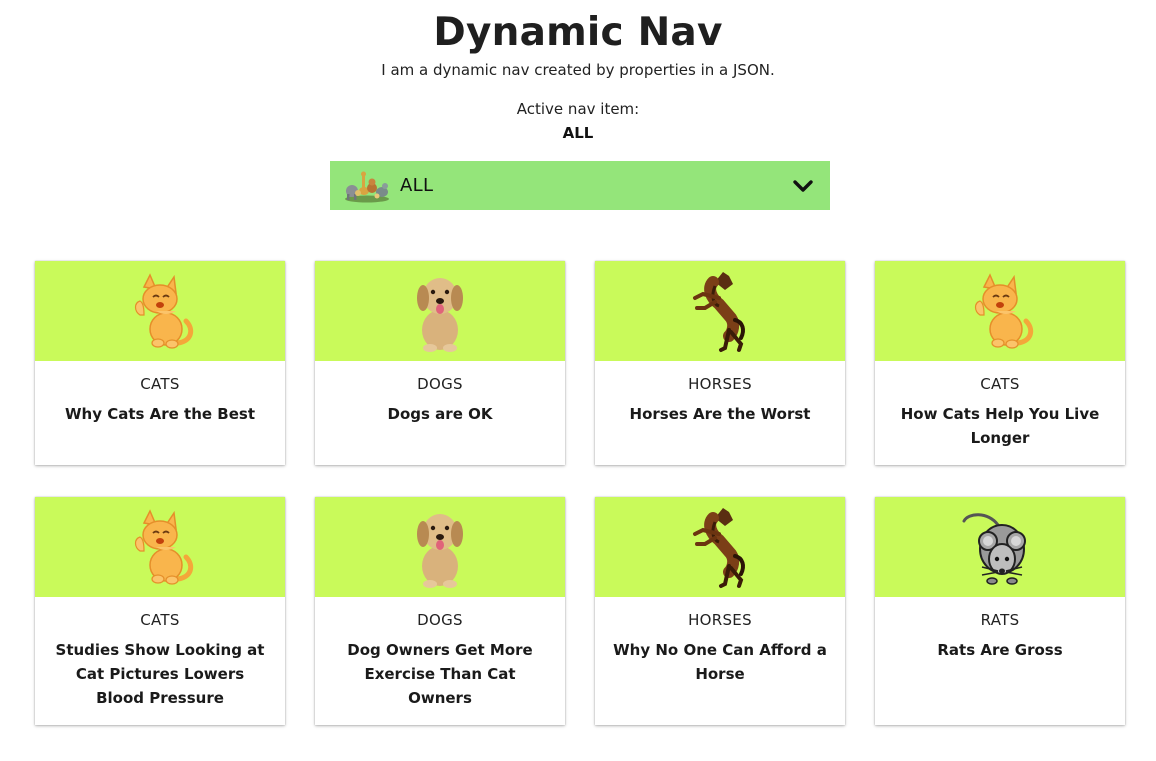  Describe the element at coordinates (720, 363) in the screenshot. I see `article-card: HORSES Horses Are the Worst` at that location.